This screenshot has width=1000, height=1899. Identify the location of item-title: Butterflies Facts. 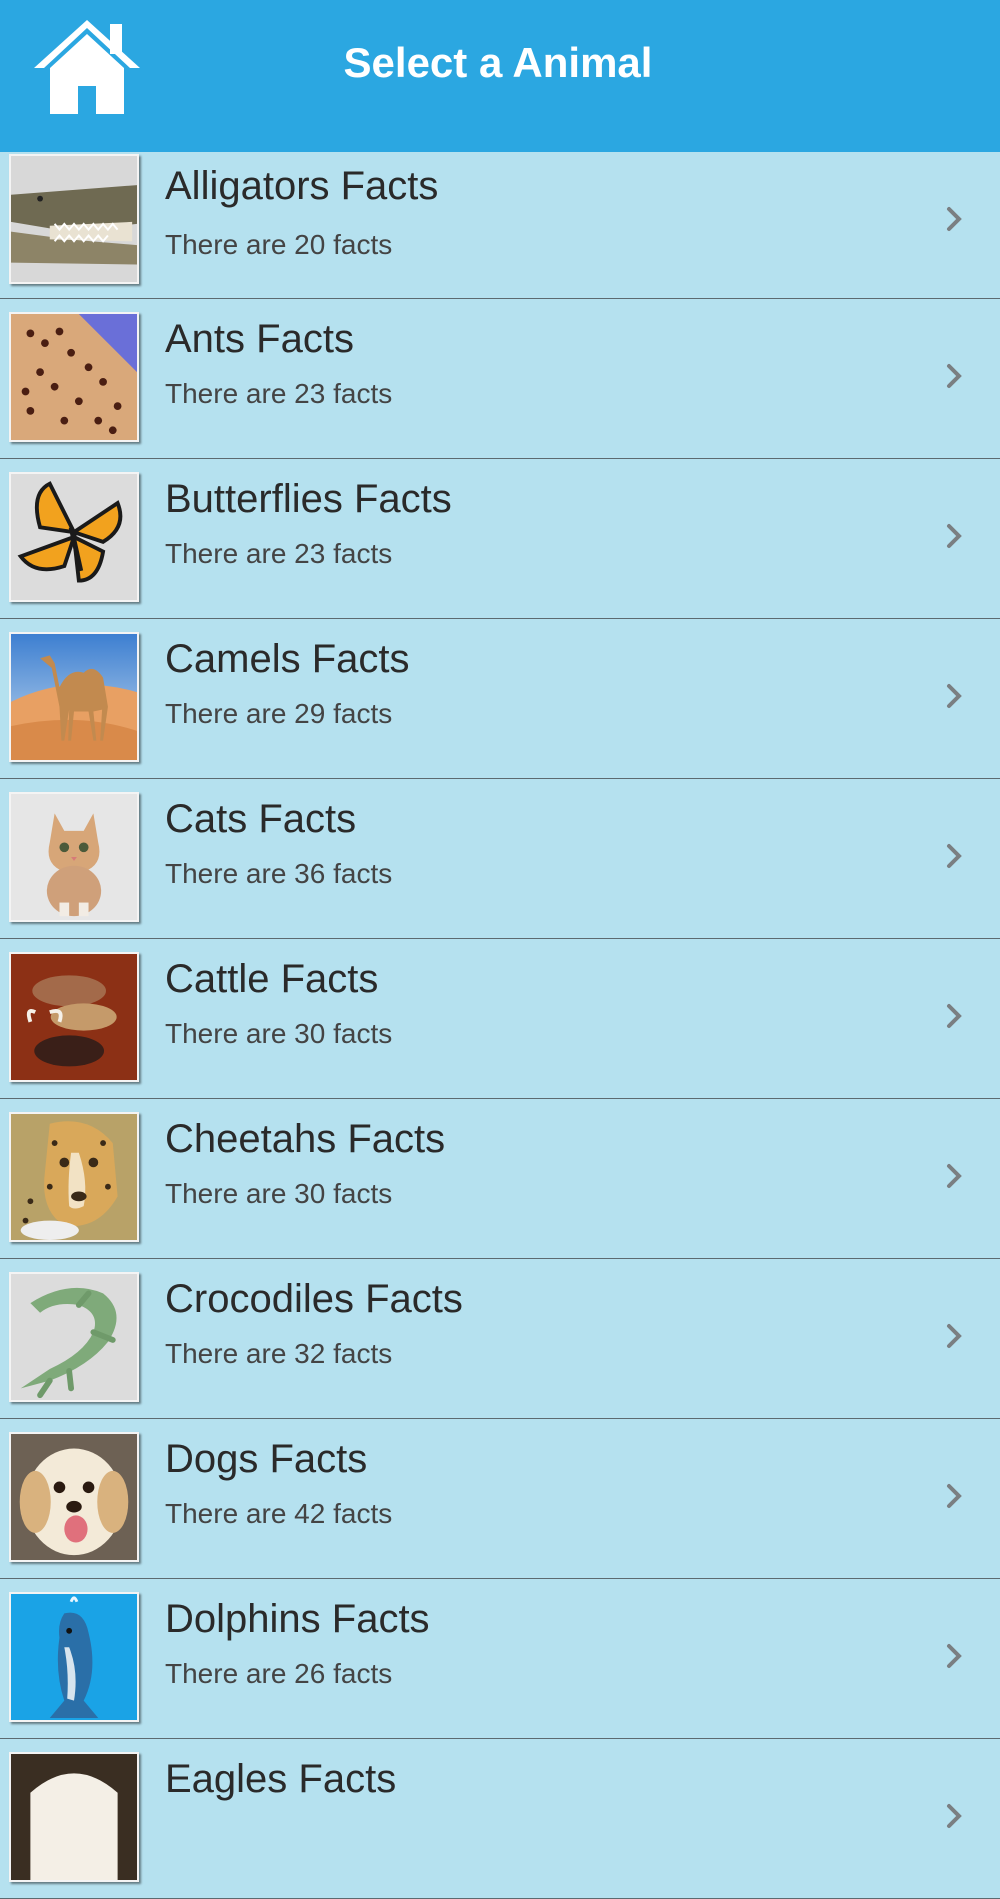
(308, 499).